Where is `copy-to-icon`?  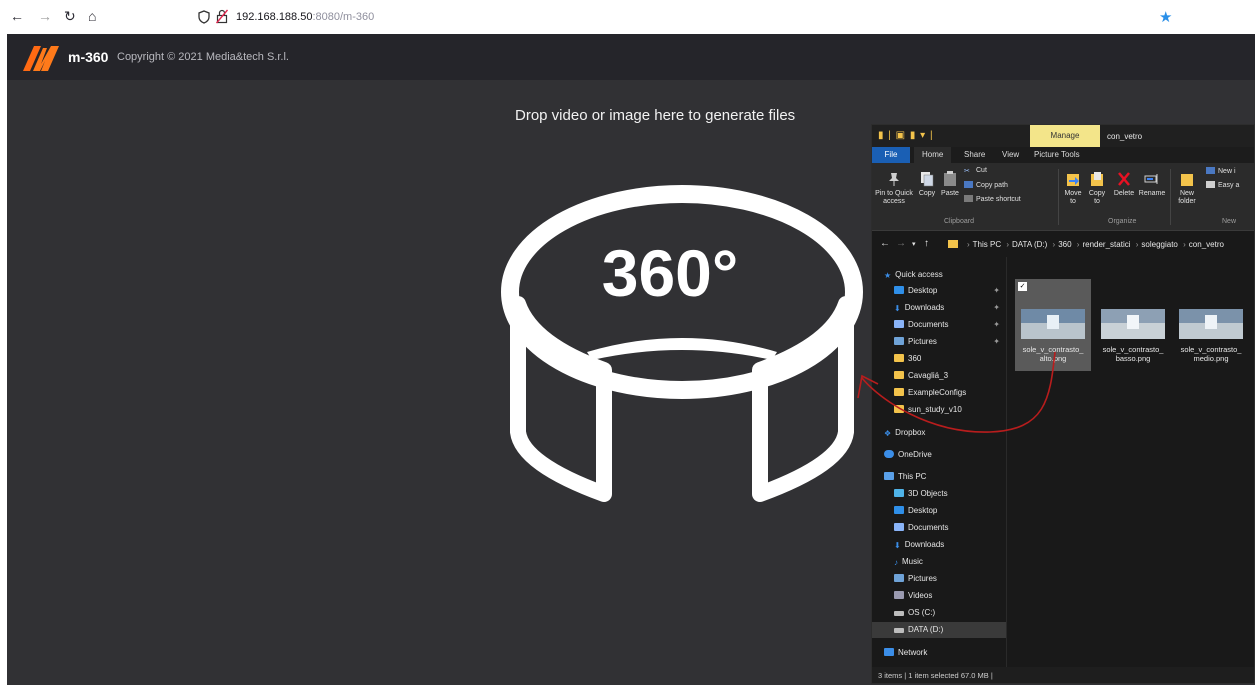 copy-to-icon is located at coordinates (1097, 179).